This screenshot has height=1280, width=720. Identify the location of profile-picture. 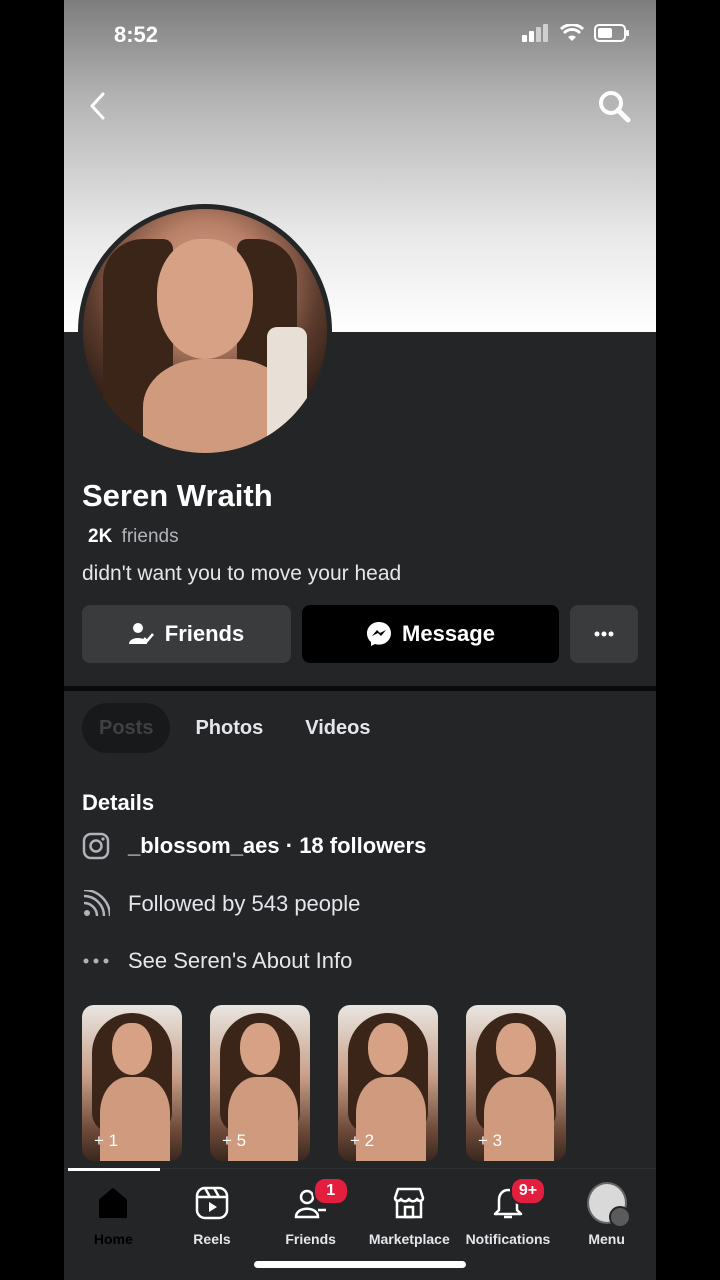
(205, 331).